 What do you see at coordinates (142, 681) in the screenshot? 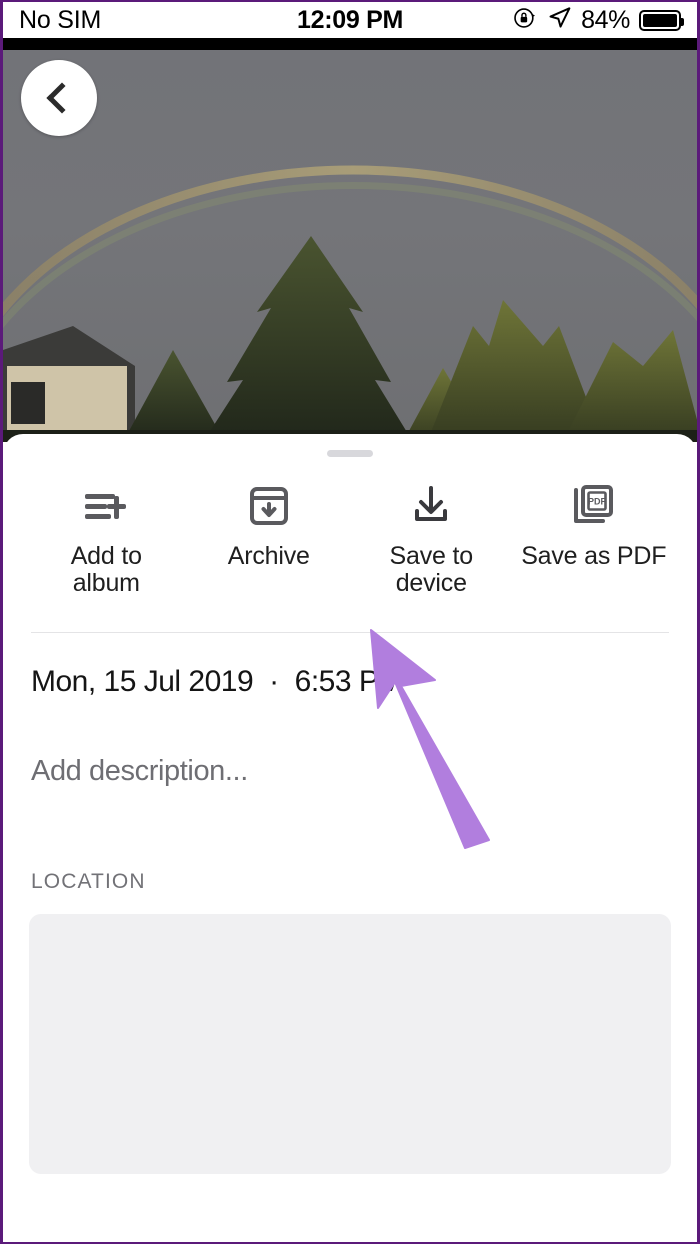
I see `photo-date: Mon, 15 Jul 2019` at bounding box center [142, 681].